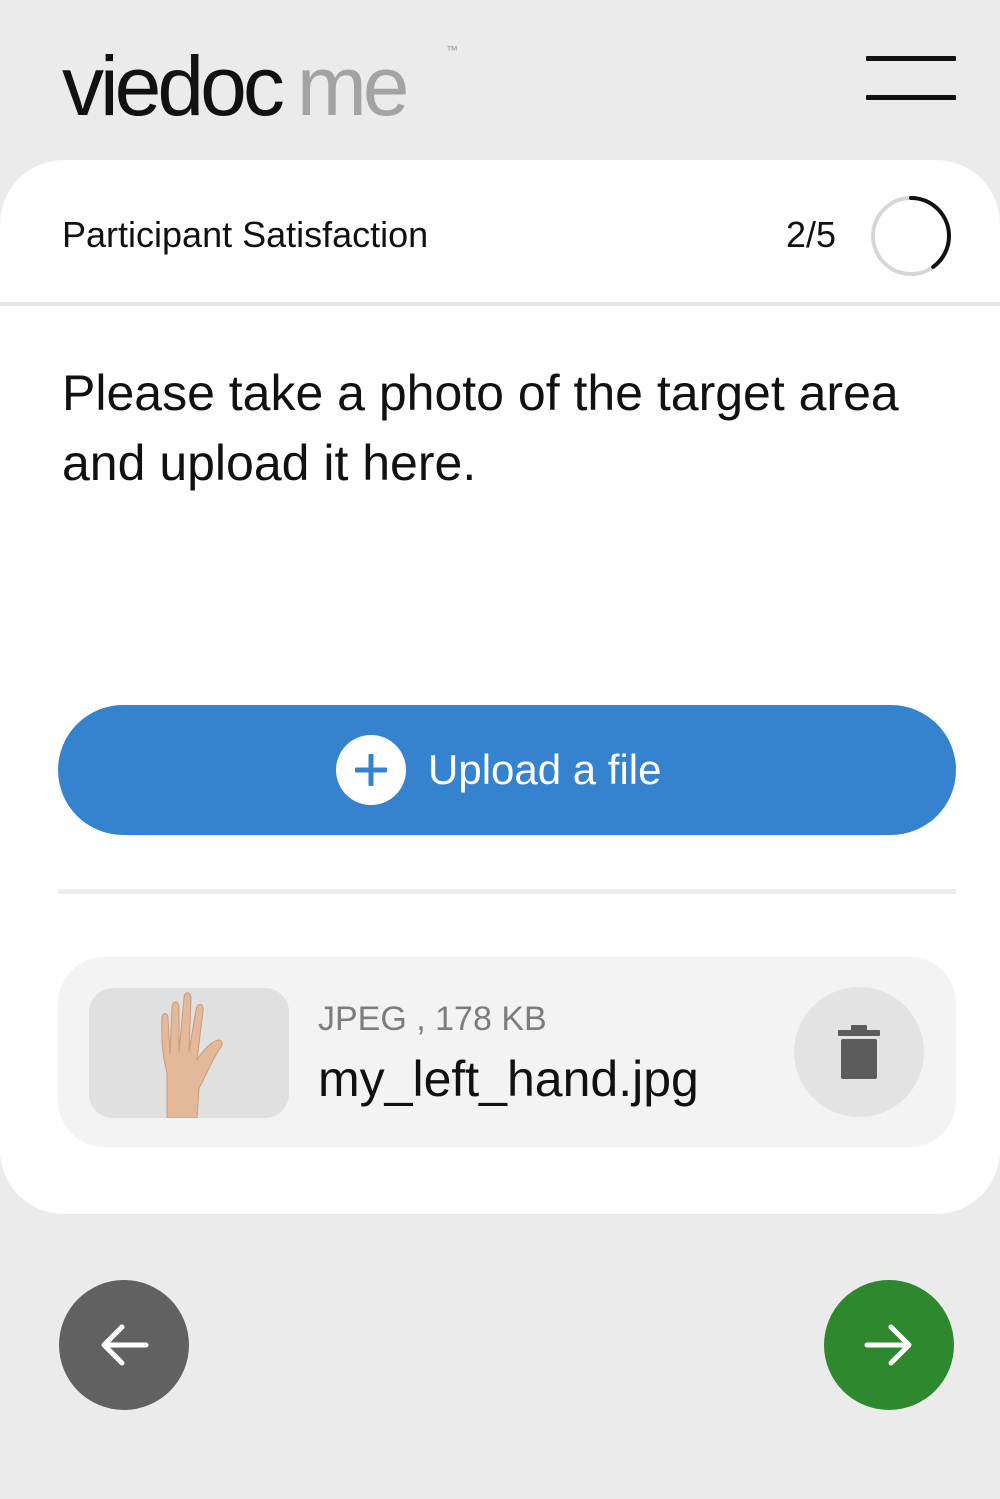 The image size is (1000, 1499). I want to click on plus-circle-icon, so click(371, 770).